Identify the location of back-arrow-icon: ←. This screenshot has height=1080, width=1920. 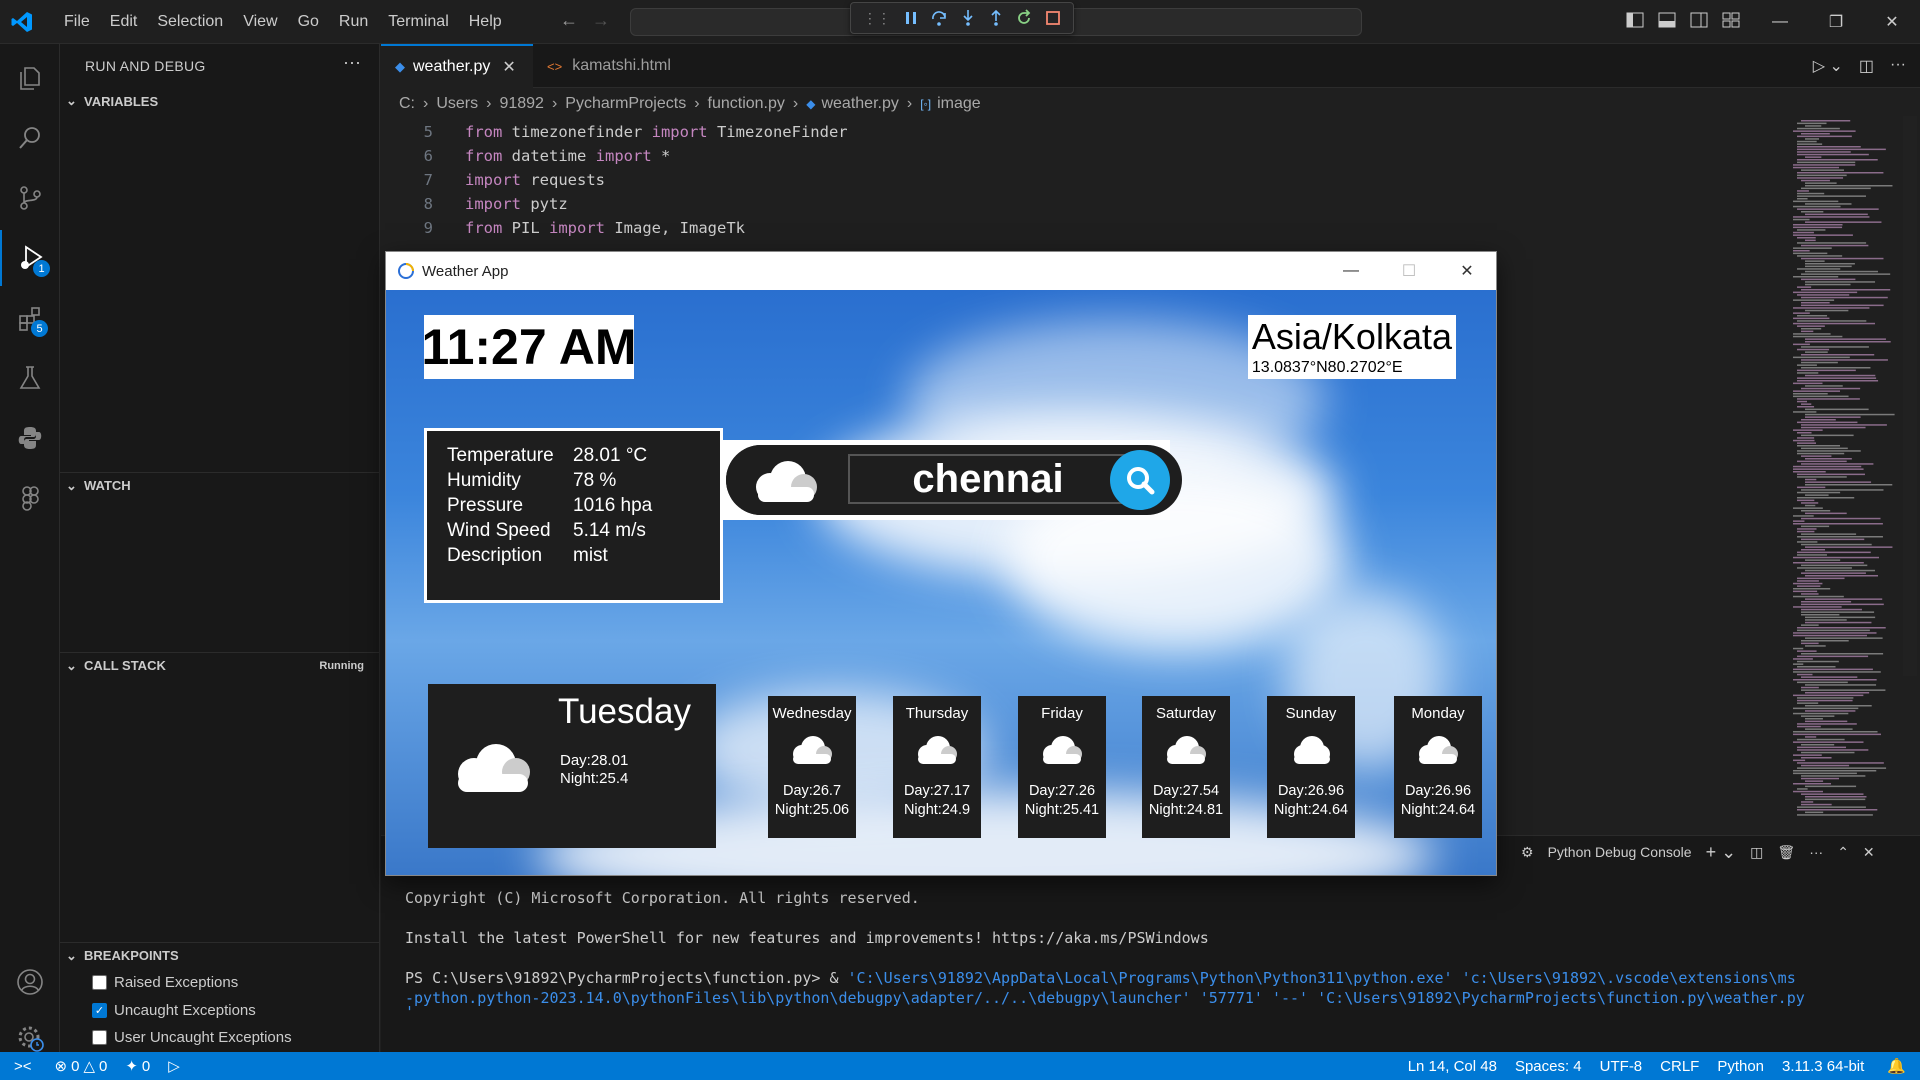
(569, 20).